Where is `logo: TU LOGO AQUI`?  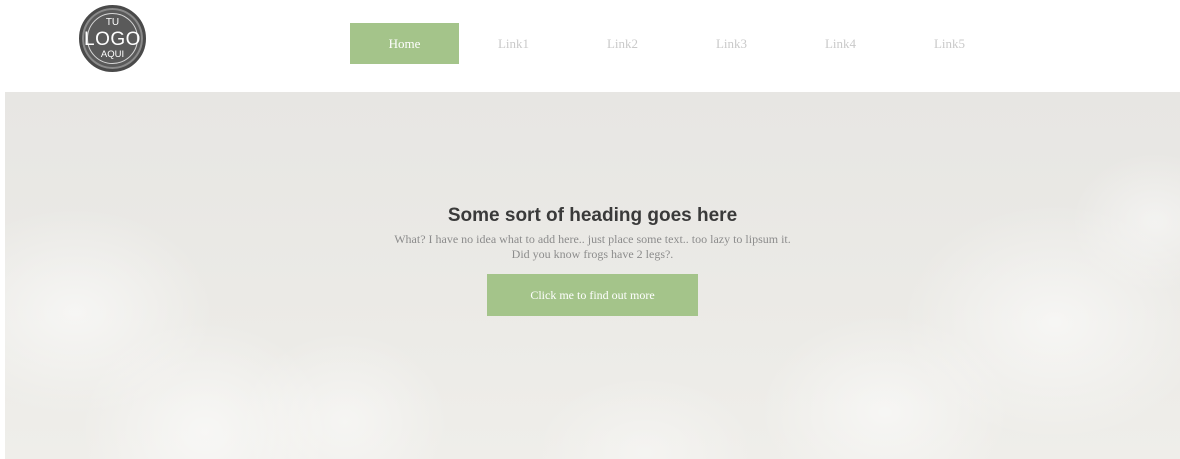 logo: TU LOGO AQUI is located at coordinates (112, 38).